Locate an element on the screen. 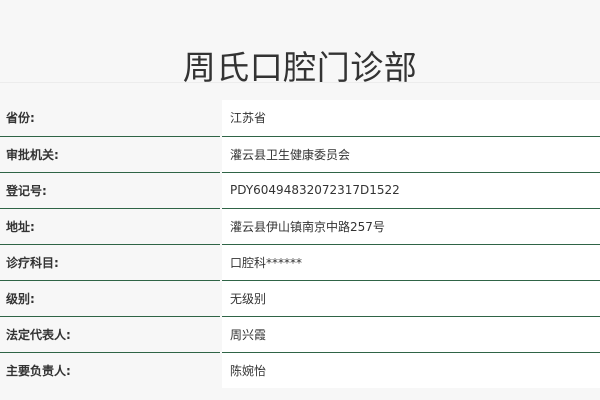 This screenshot has width=600, height=400. province-value: 江苏省 is located at coordinates (410, 118).